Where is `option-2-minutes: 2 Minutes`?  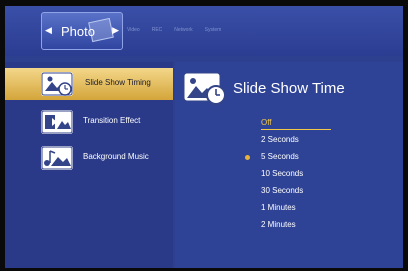 option-2-minutes: 2 Minutes is located at coordinates (326, 227).